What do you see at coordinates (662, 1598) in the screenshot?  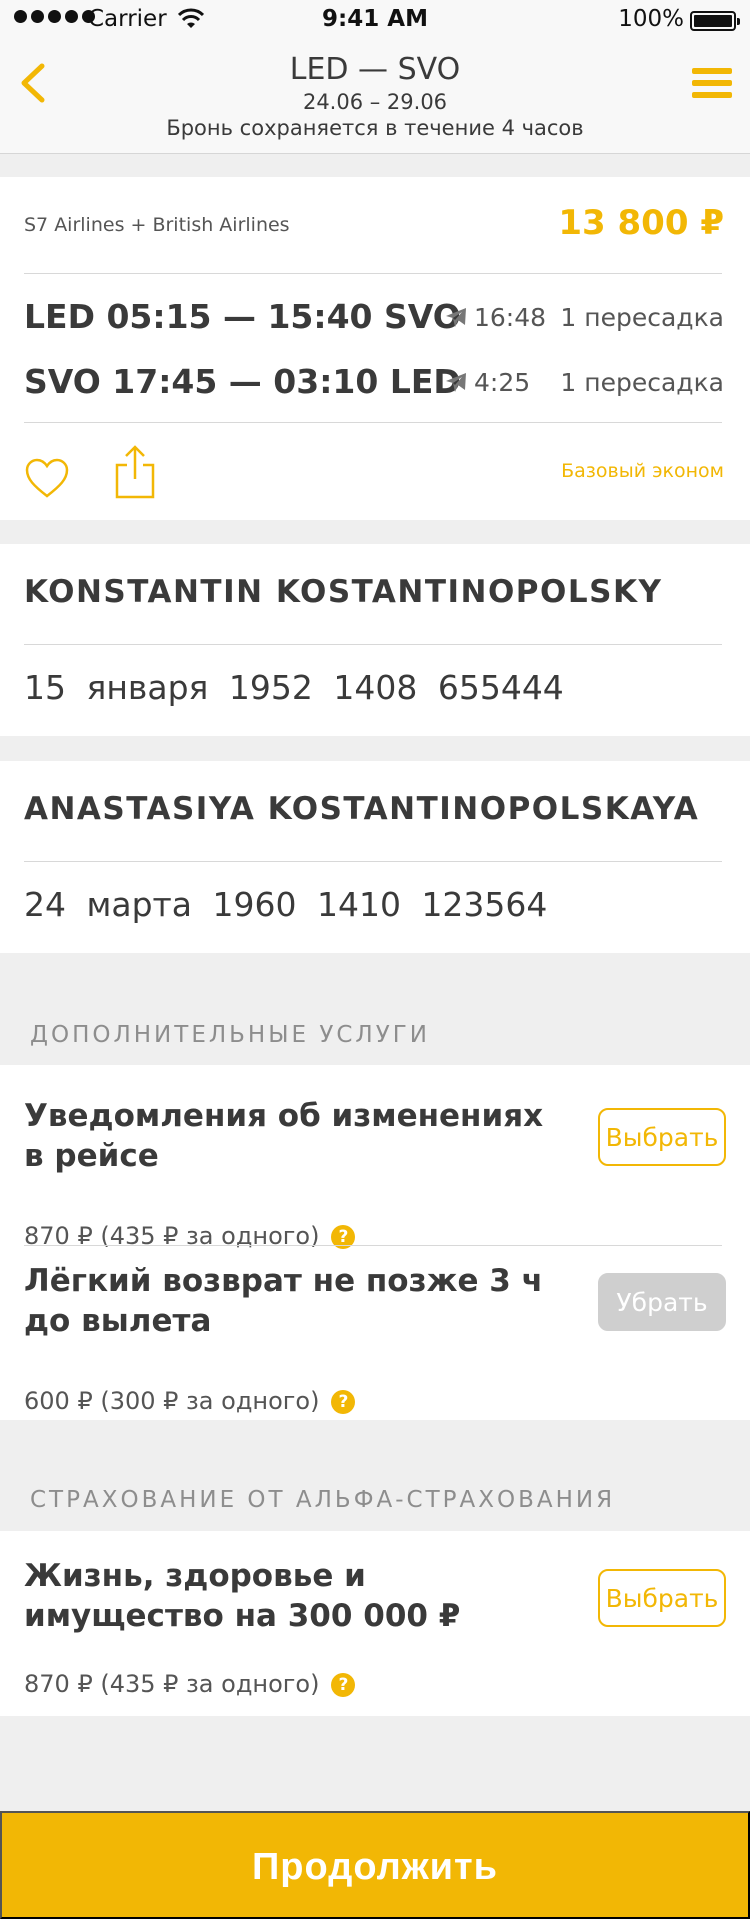 I see `select-insurance-button: Выбрать` at bounding box center [662, 1598].